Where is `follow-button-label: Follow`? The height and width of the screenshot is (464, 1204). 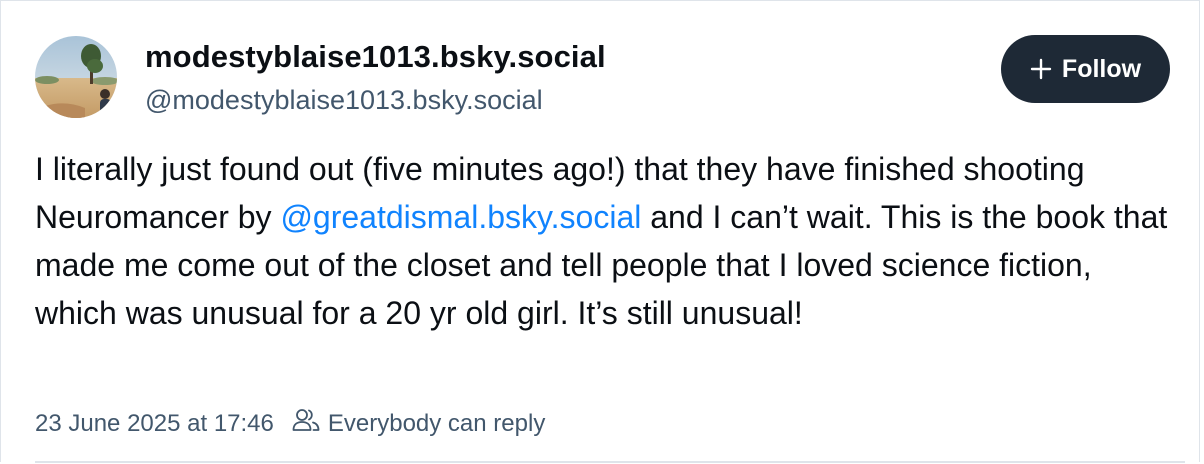
follow-button-label: Follow is located at coordinates (1101, 68).